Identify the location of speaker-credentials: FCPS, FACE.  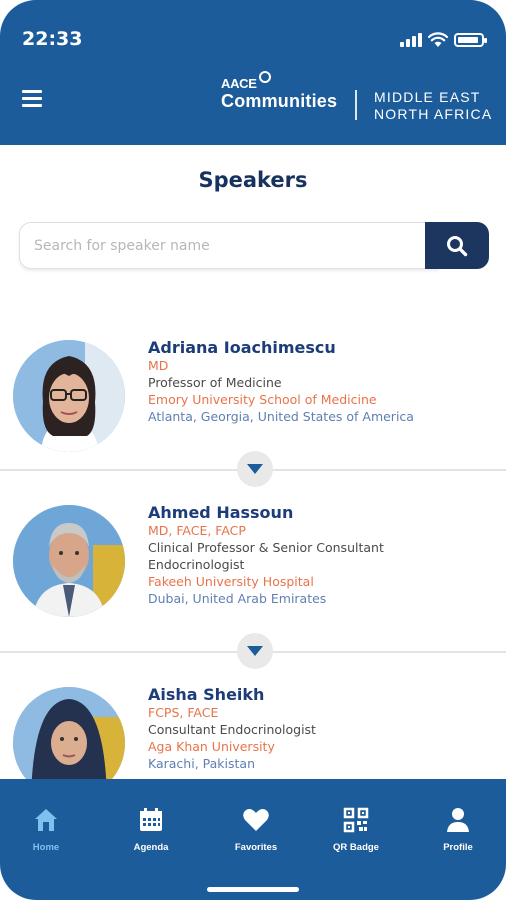
(183, 712).